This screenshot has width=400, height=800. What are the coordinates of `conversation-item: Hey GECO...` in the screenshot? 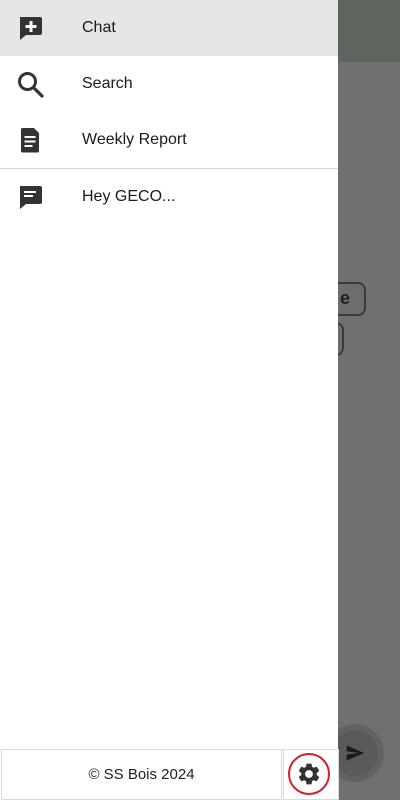 It's located at (169, 197).